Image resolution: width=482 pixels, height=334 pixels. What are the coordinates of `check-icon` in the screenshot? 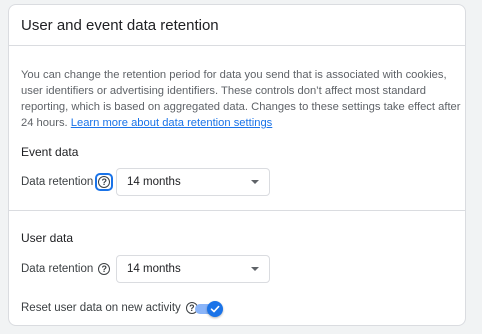 It's located at (215, 309).